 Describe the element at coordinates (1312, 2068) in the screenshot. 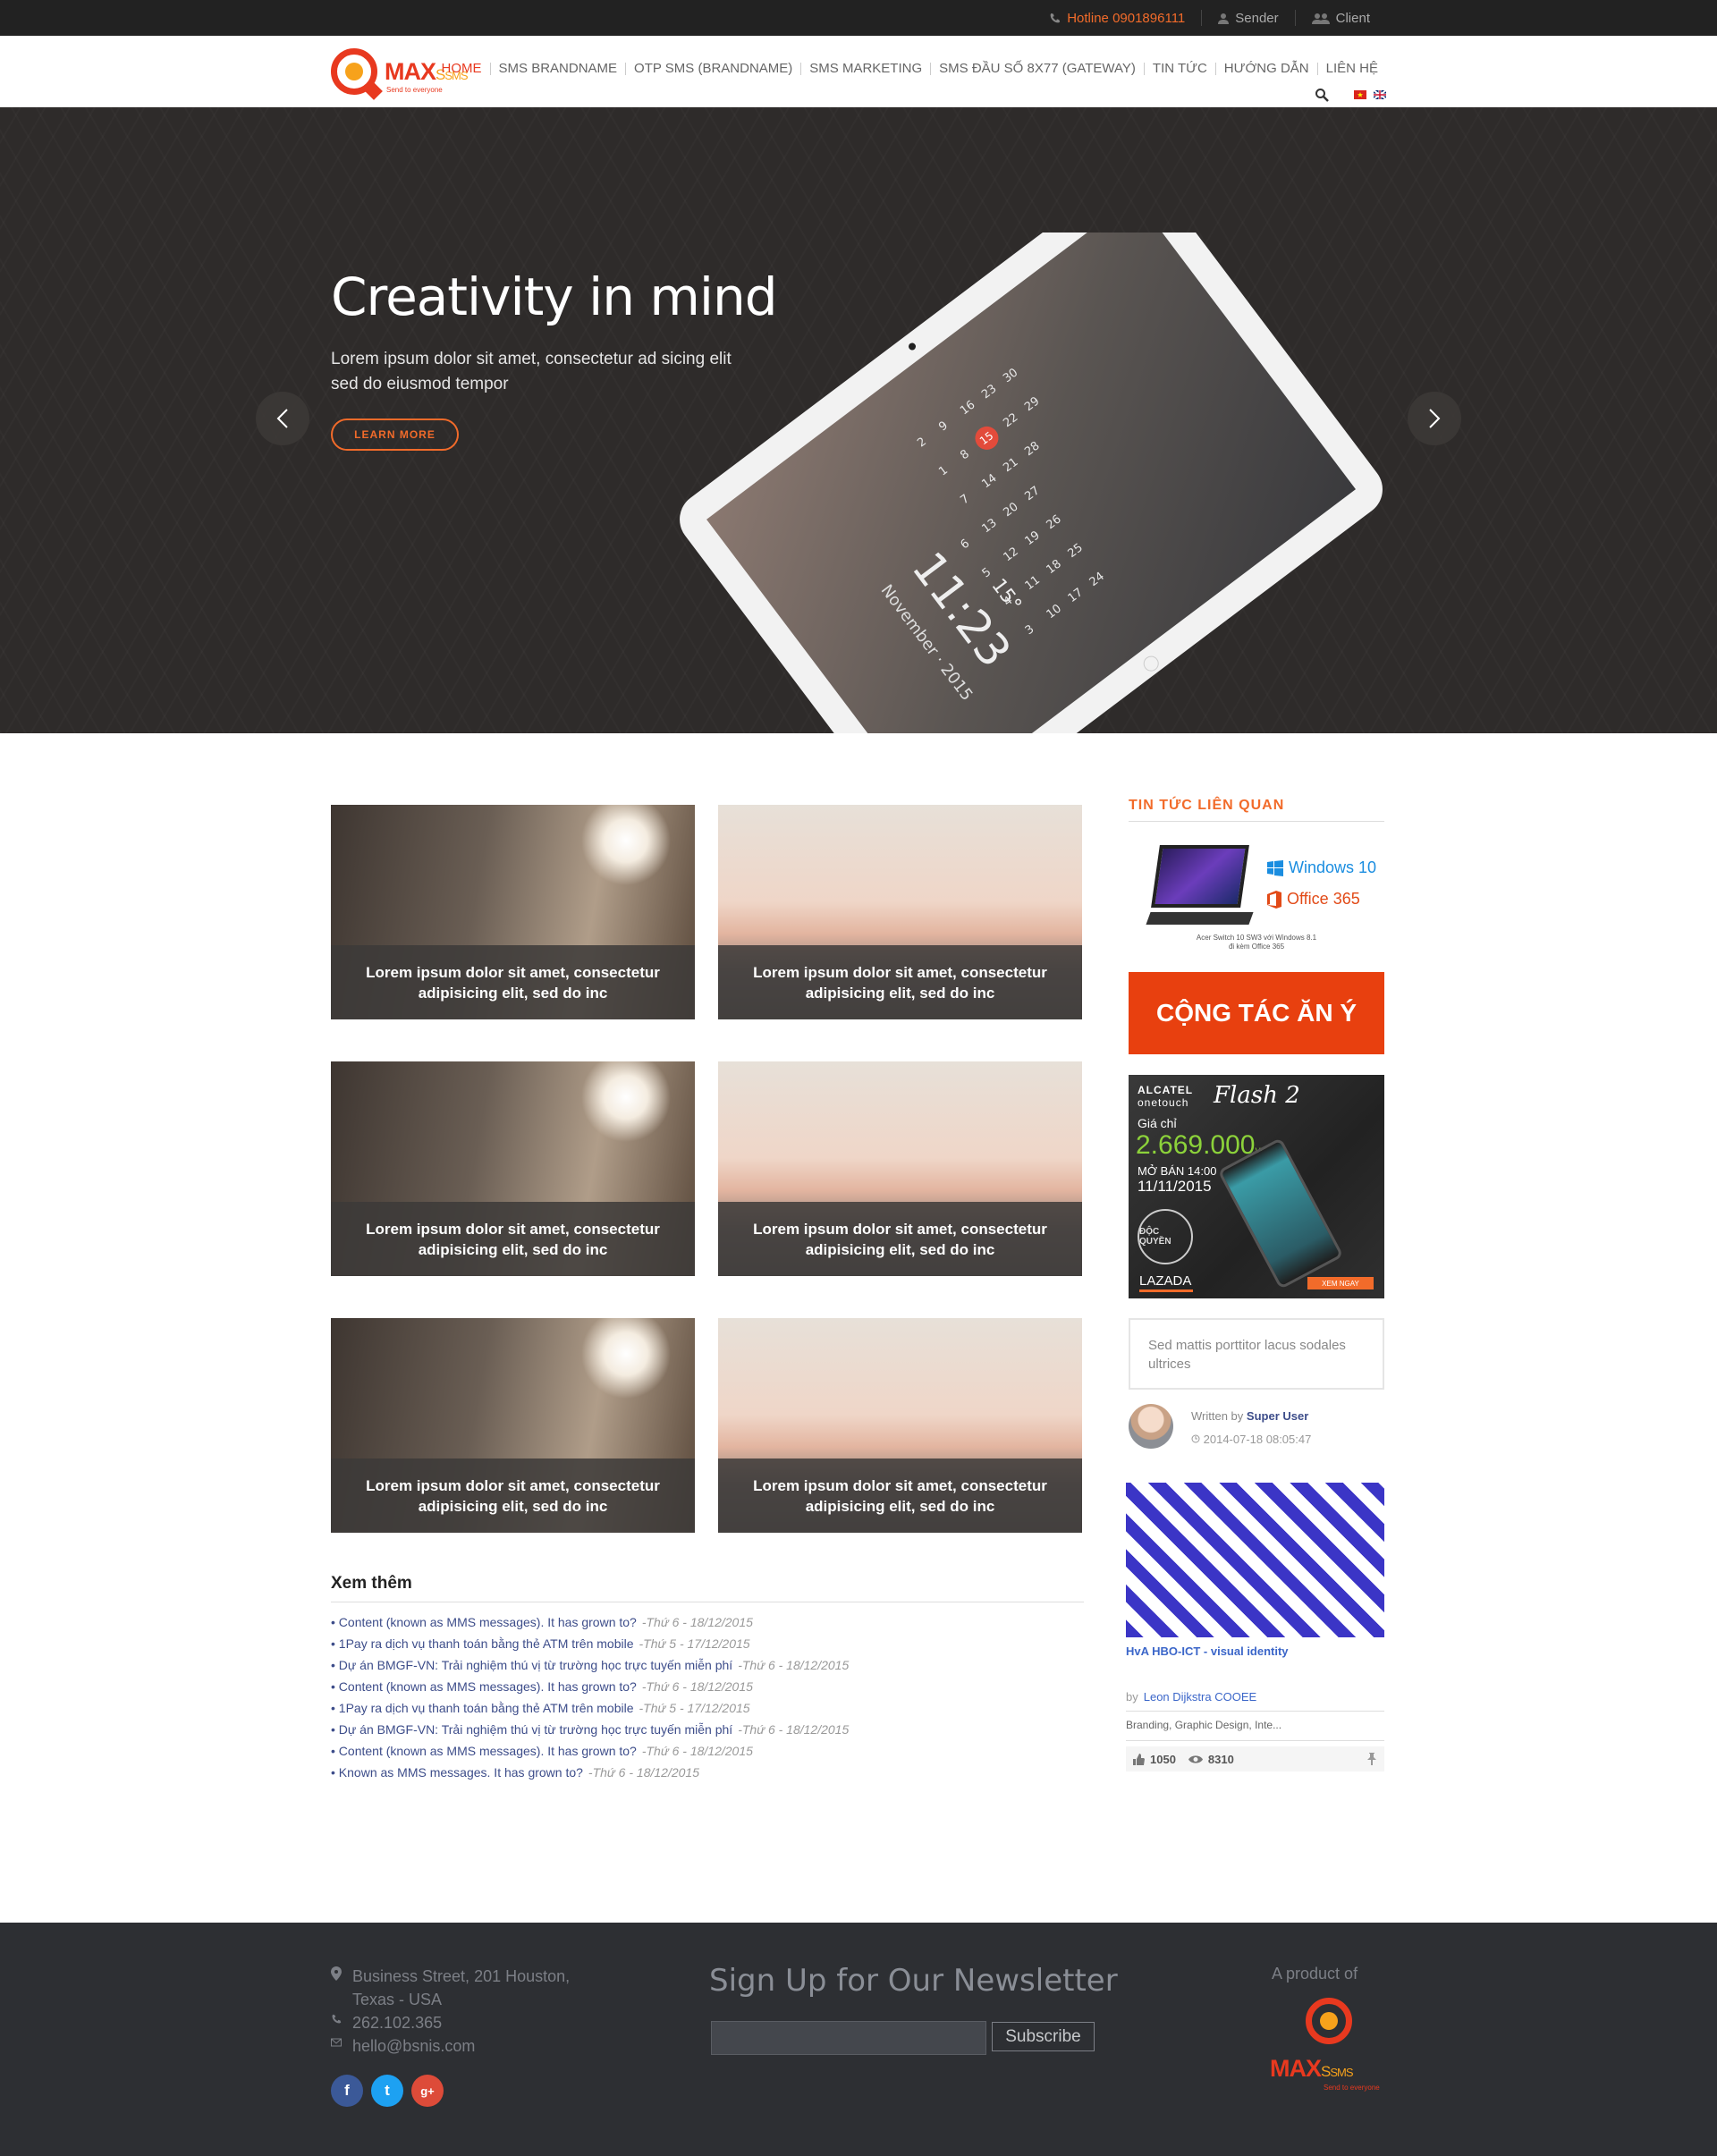

I see `footer-logo-text: MAXSSMS` at that location.